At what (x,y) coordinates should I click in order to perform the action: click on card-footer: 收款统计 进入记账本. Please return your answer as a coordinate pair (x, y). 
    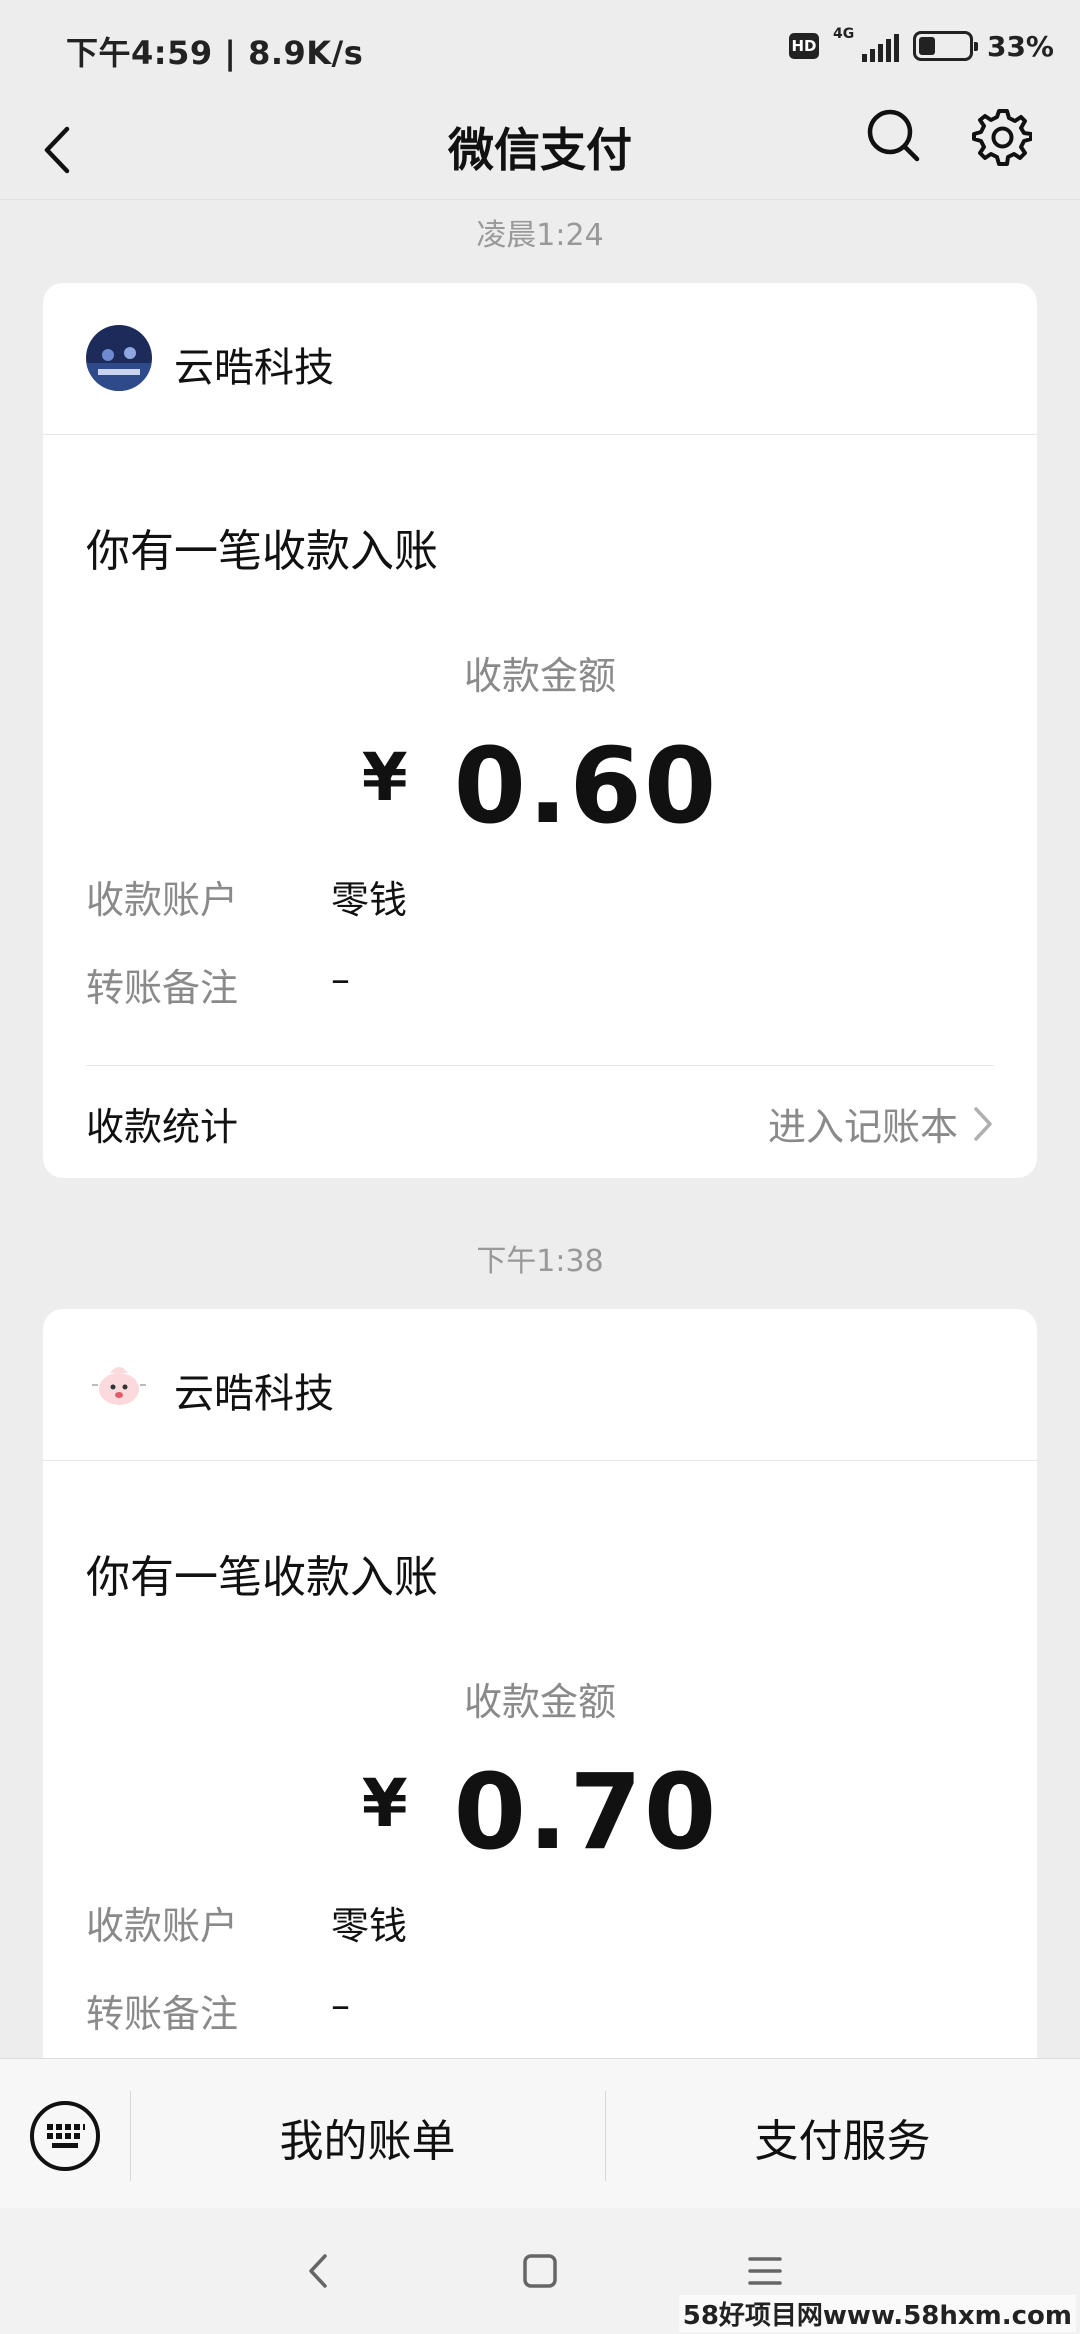
    Looking at the image, I should click on (540, 1120).